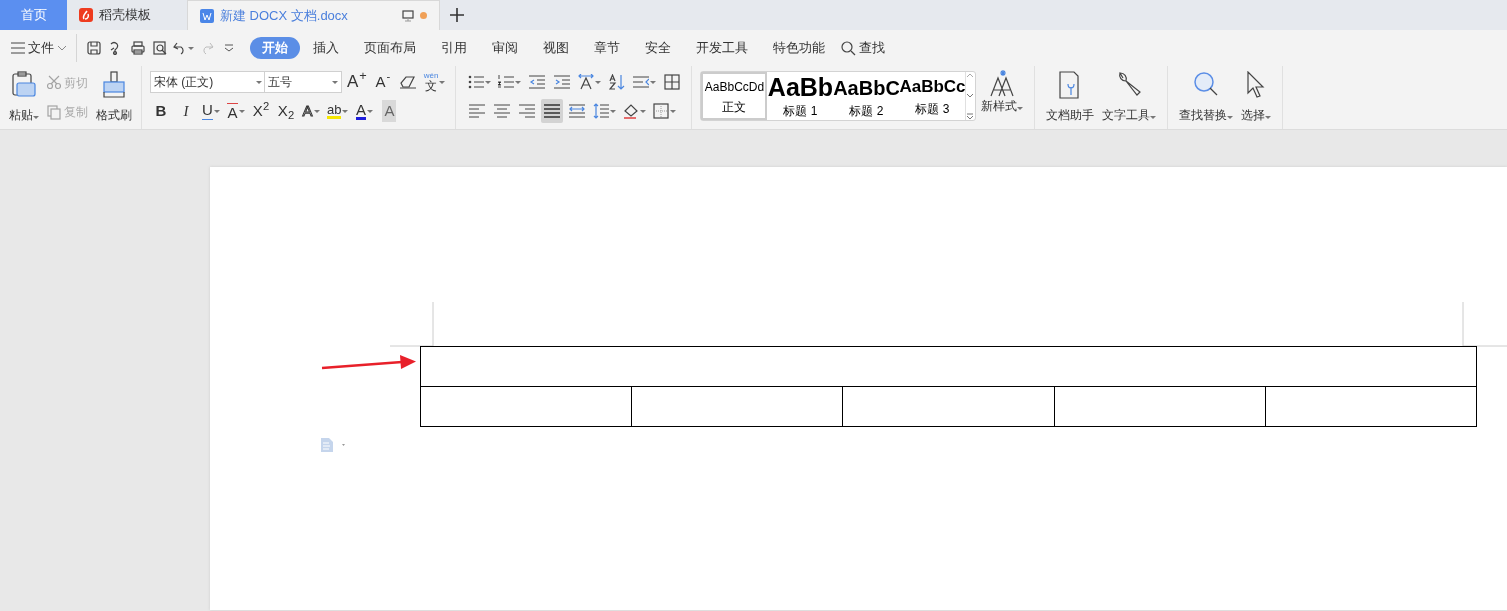 The height and width of the screenshot is (611, 1507). I want to click on bullet-list-icon, so click(476, 82).